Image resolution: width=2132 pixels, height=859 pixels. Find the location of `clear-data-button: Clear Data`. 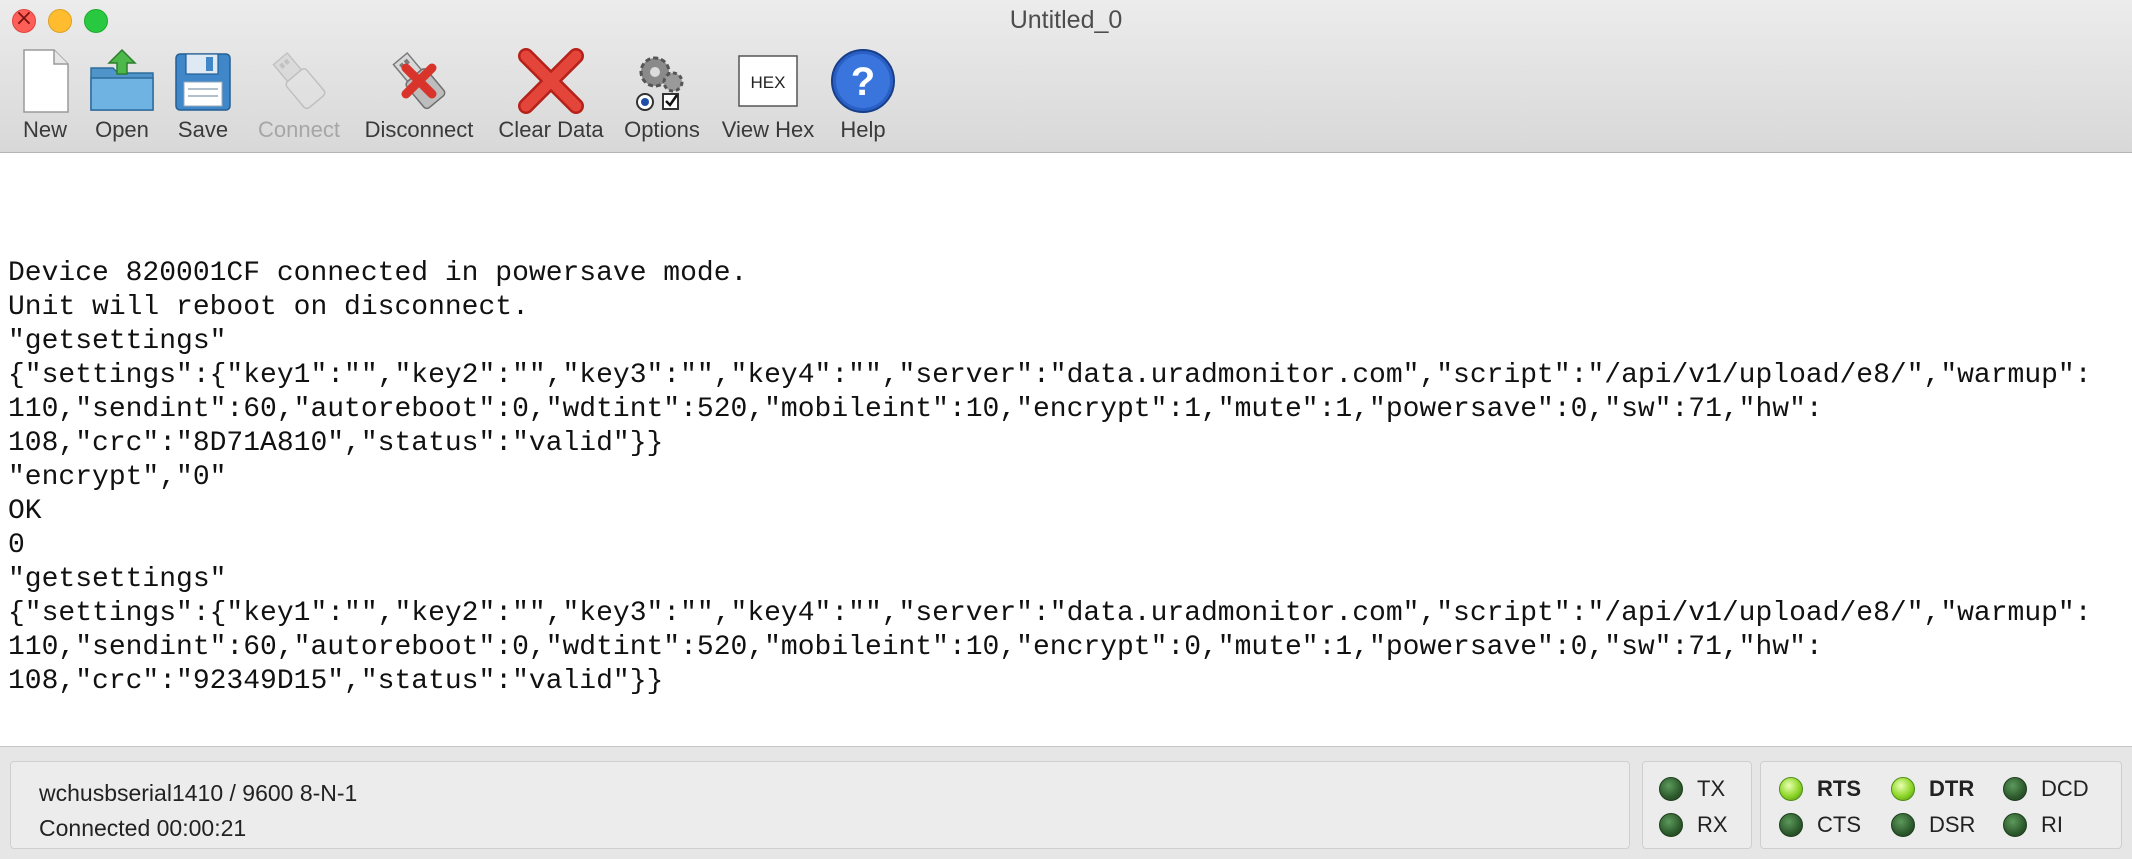

clear-data-button: Clear Data is located at coordinates (551, 97).